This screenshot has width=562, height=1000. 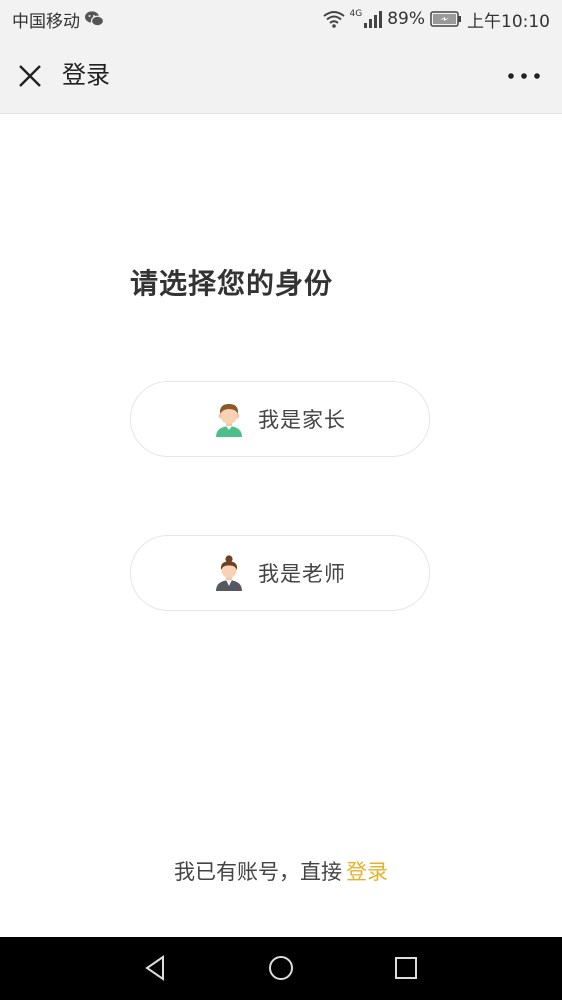 I want to click on close-icon, so click(x=30, y=76).